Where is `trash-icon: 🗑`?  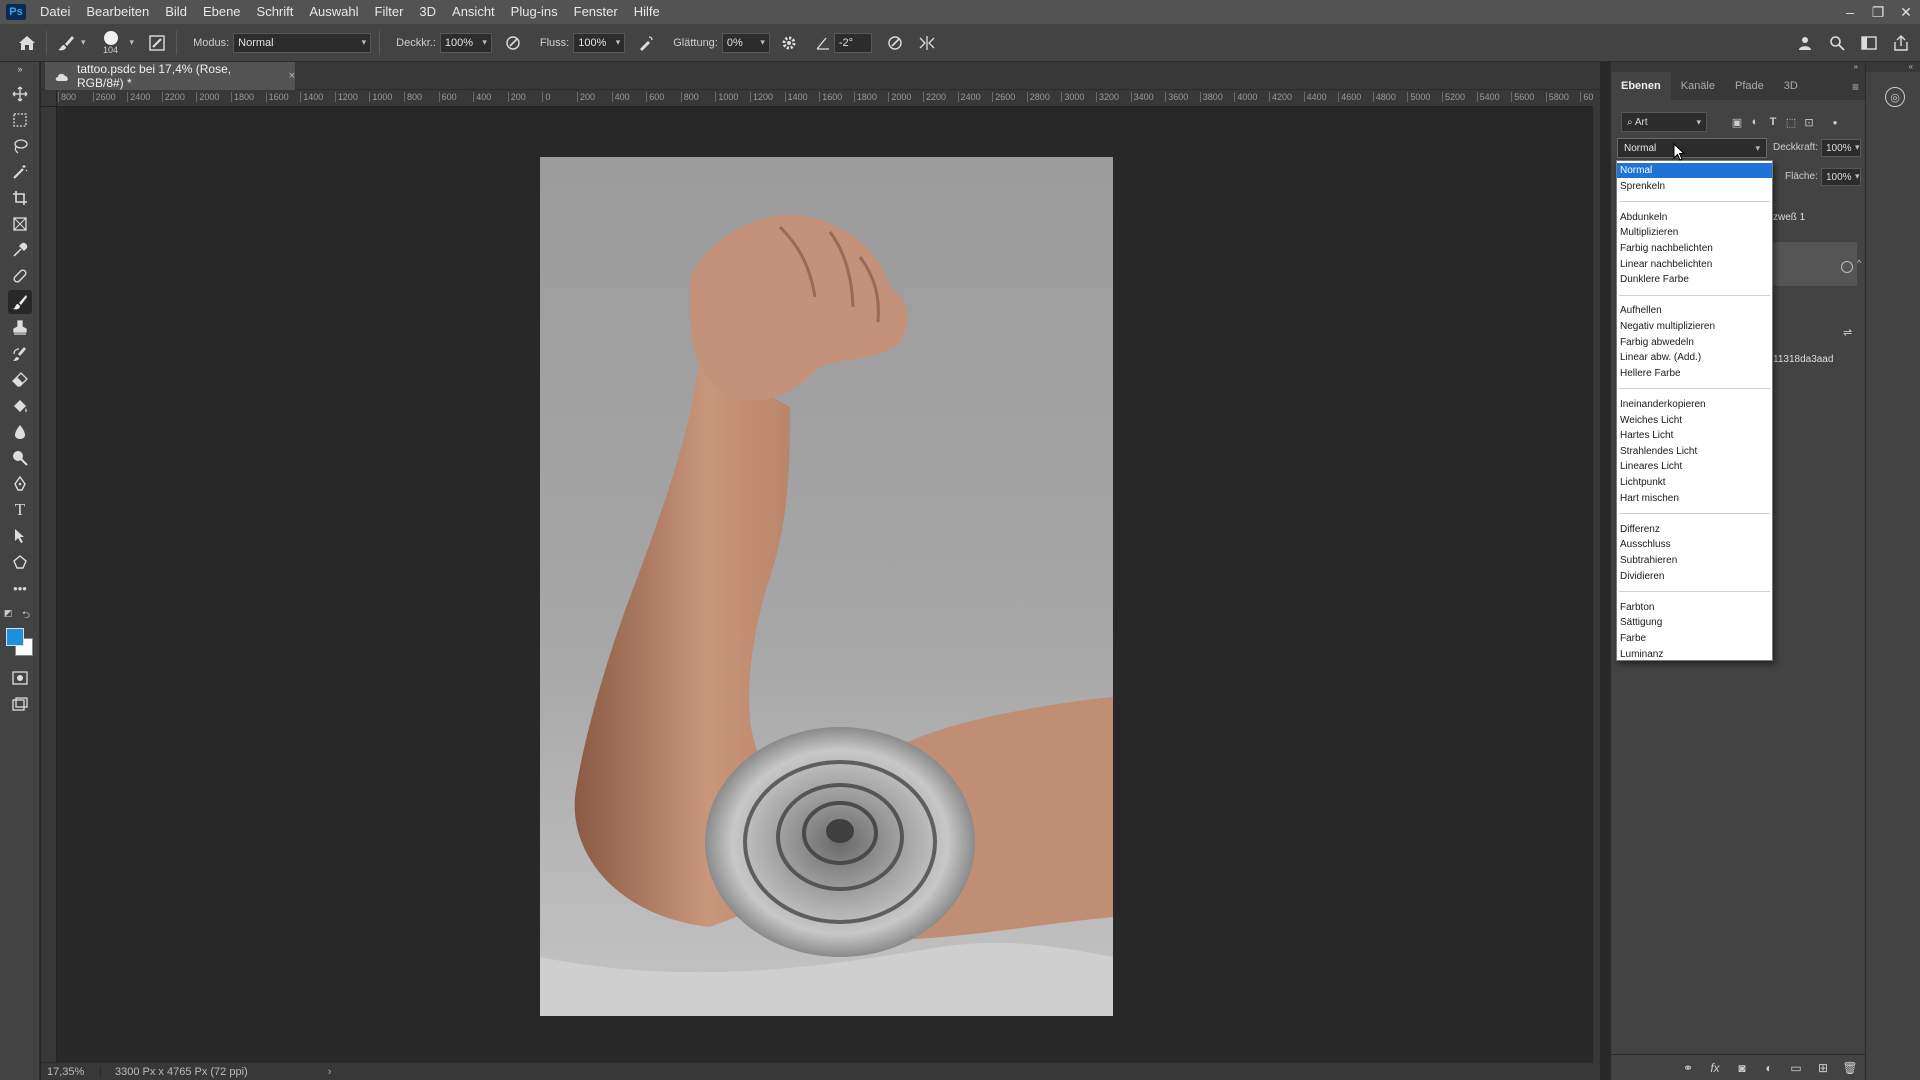 trash-icon: 🗑 is located at coordinates (1850, 1068).